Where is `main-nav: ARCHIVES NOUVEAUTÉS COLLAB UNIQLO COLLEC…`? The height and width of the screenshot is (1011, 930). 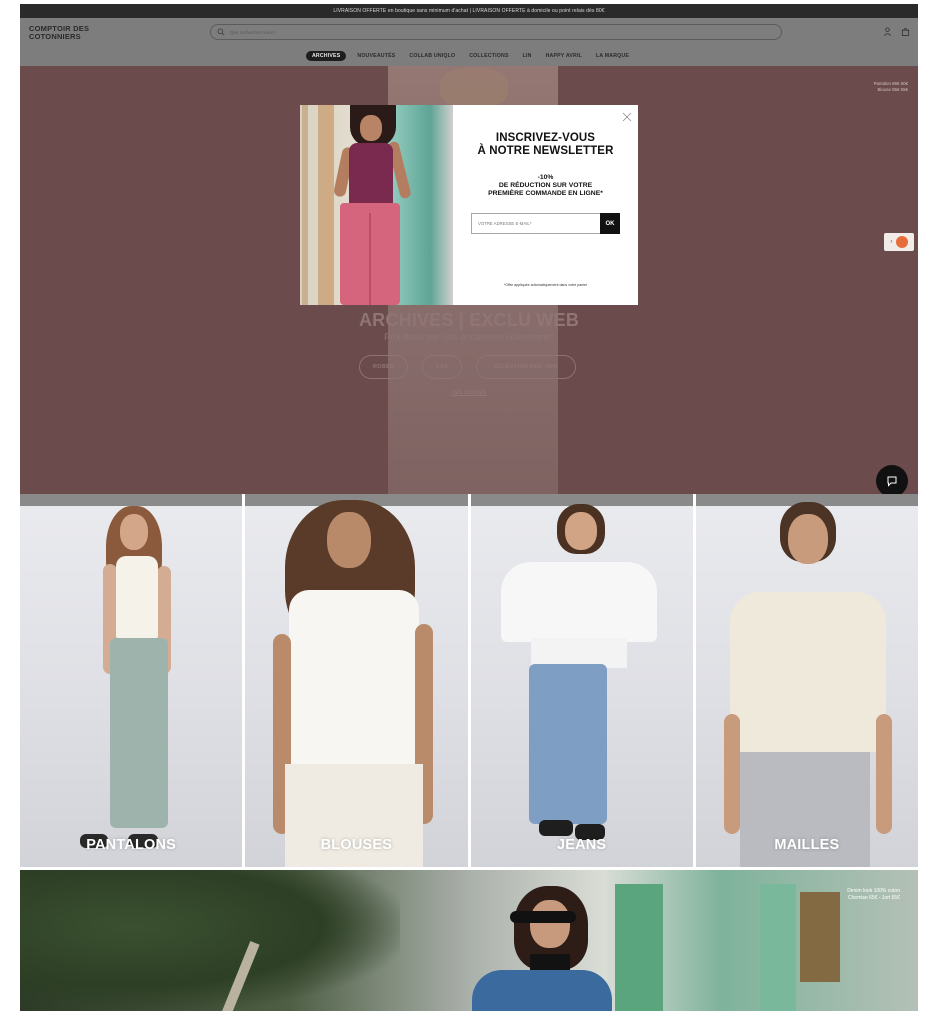
main-nav: ARCHIVES NOUVEAUTÉS COLLAB UNIQLO COLLEC… is located at coordinates (469, 56).